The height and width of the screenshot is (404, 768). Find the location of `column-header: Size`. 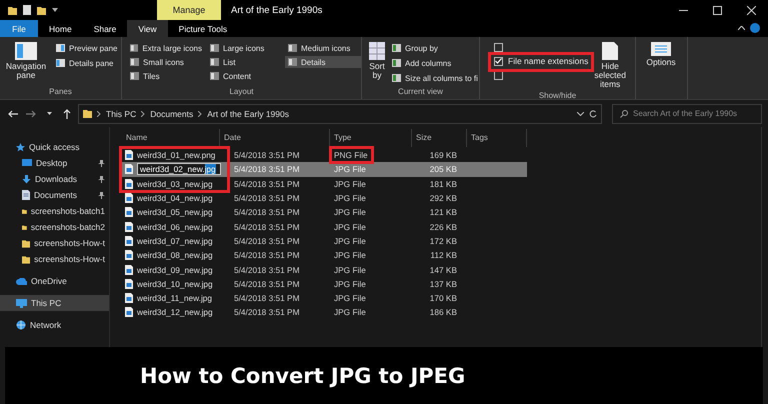

column-header: Size is located at coordinates (439, 137).